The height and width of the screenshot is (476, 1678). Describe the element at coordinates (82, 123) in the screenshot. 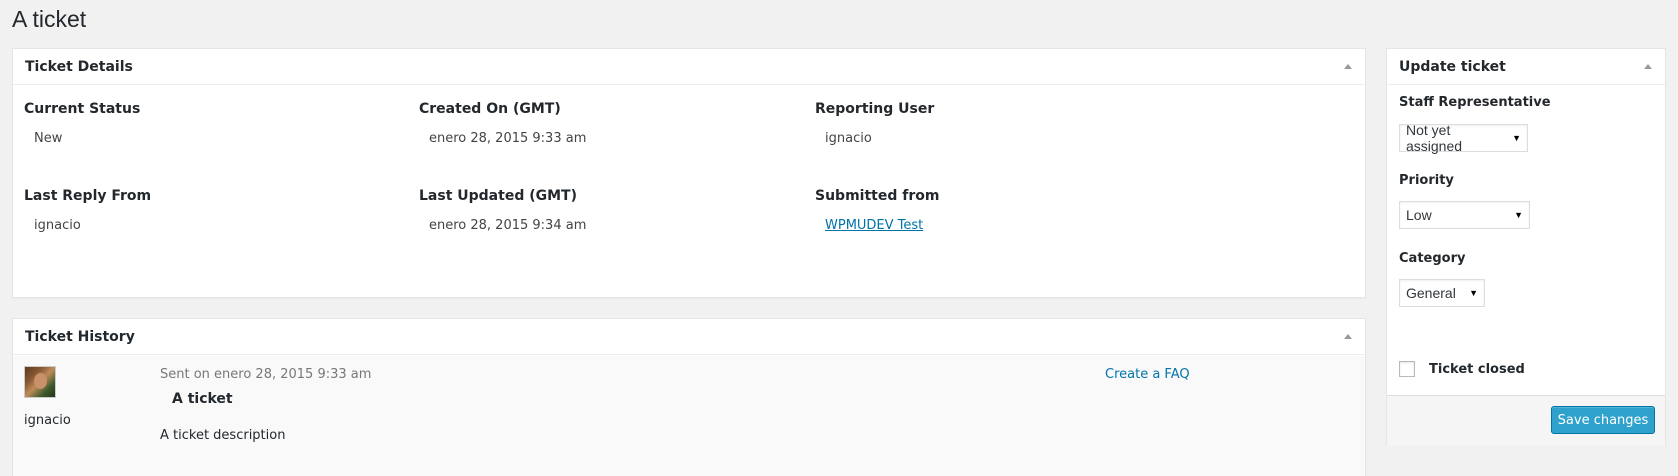

I see `current-status: Current Status New` at that location.